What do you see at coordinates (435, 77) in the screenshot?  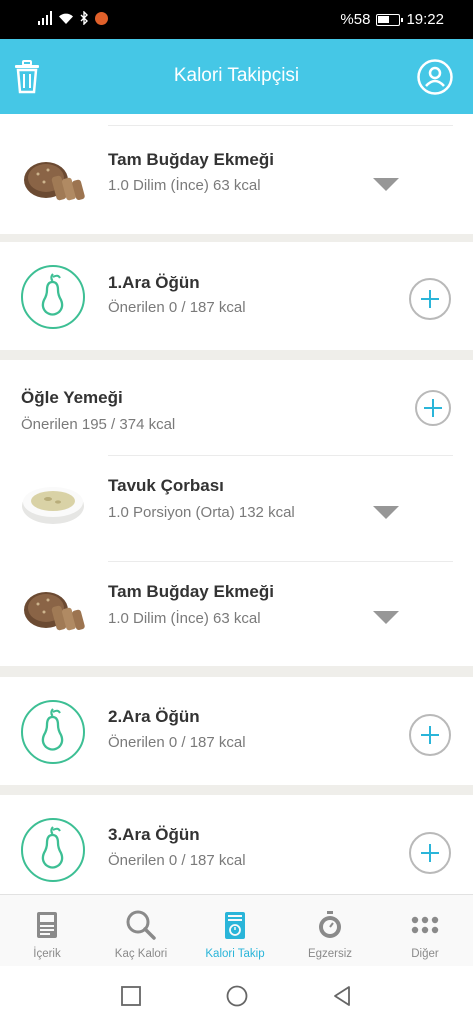 I see `profile-icon` at bounding box center [435, 77].